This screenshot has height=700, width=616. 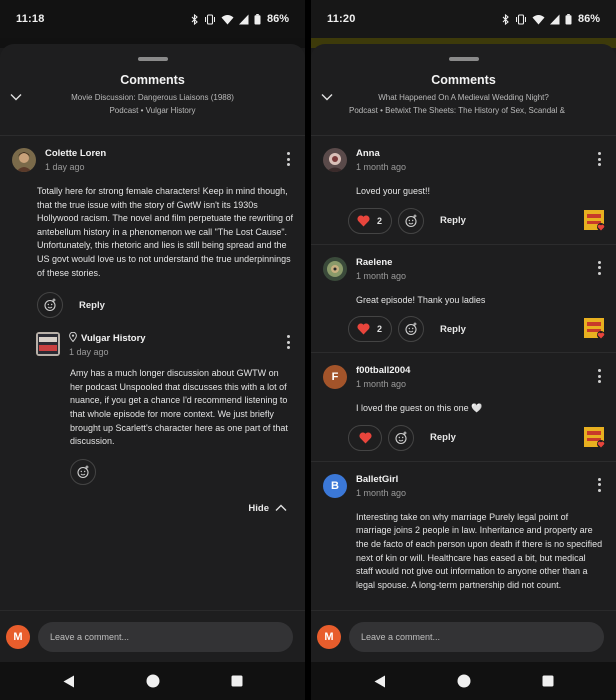 What do you see at coordinates (393, 191) in the screenshot?
I see `comment-text: Loved your guest!!` at bounding box center [393, 191].